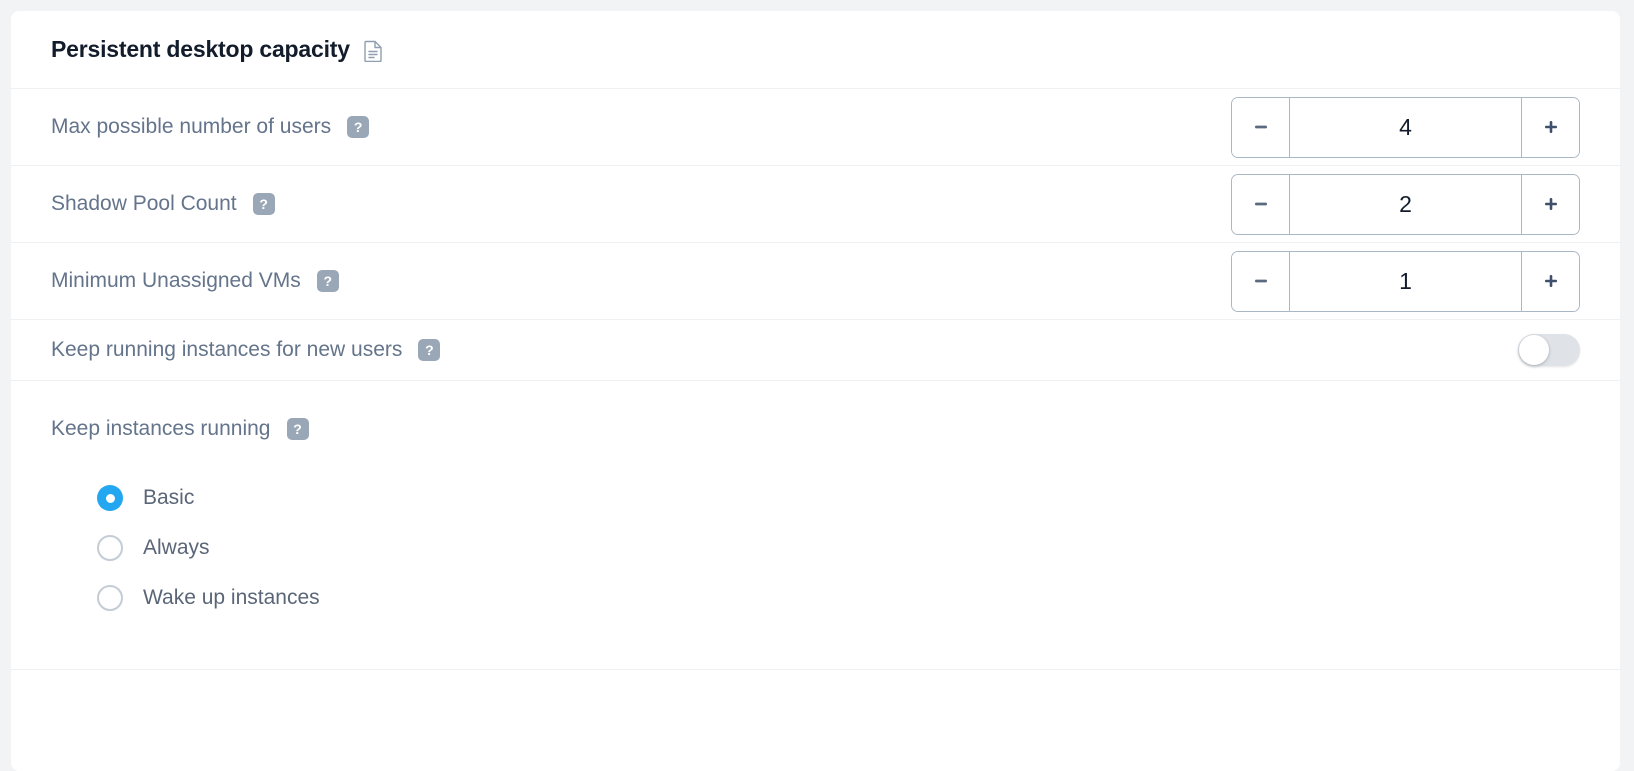  I want to click on toggle-knob, so click(1534, 350).